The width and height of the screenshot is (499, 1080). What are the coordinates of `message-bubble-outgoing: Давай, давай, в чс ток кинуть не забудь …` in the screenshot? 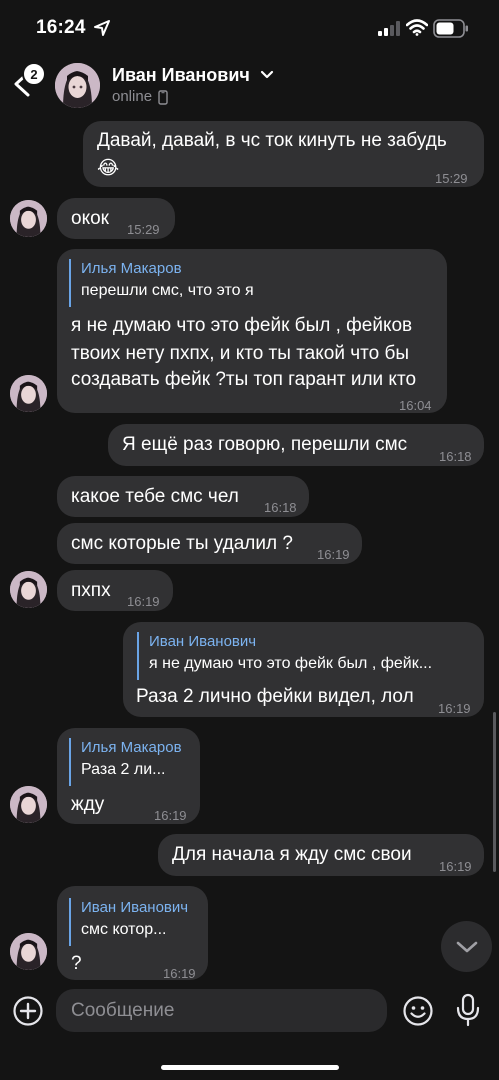 It's located at (283, 154).